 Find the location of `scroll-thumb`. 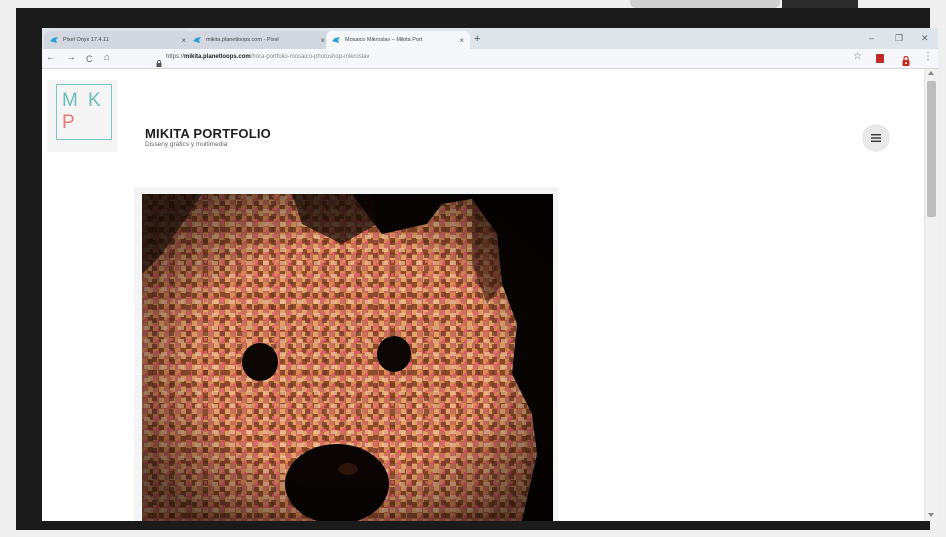

scroll-thumb is located at coordinates (931, 149).